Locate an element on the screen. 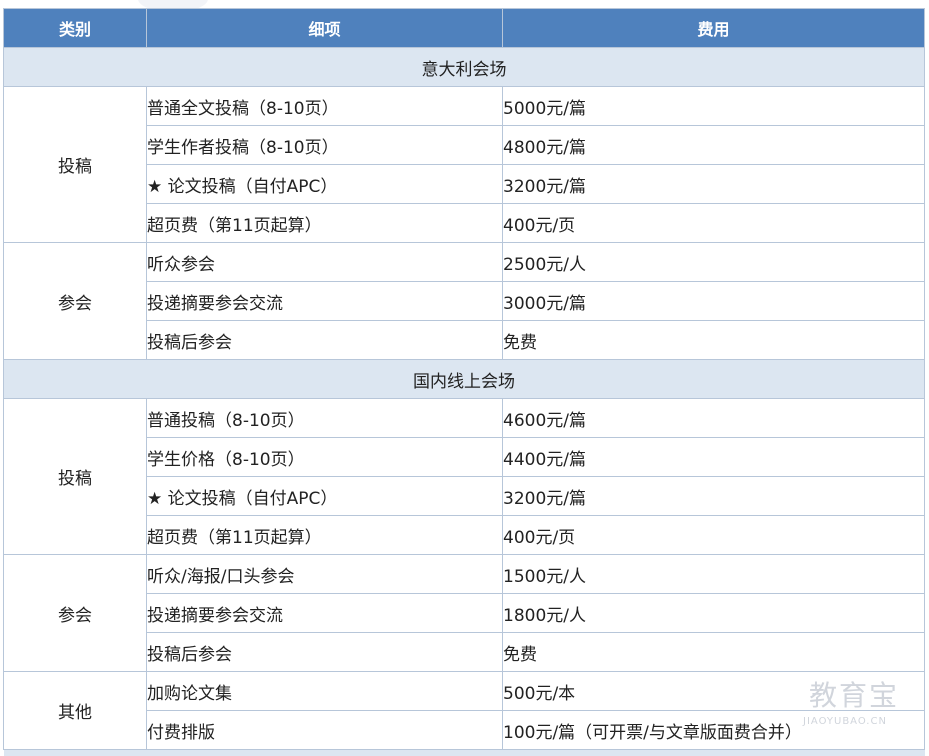 This screenshot has height=756, width=929. table-row: 其他 加购论文集 500元/本 is located at coordinates (464, 710).